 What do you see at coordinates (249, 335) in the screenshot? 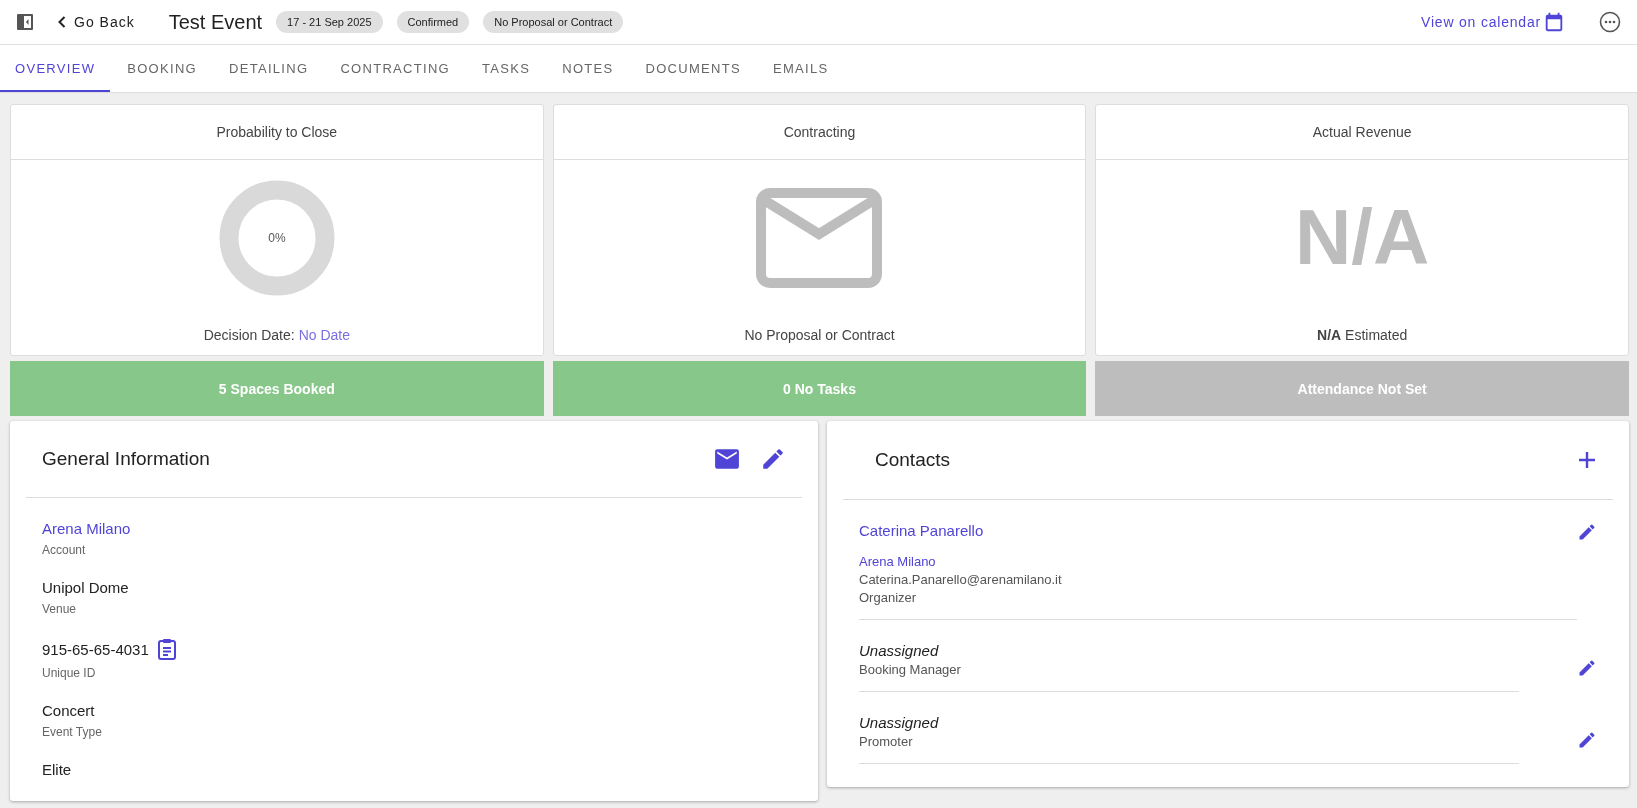
I see `decision-date-label: Decision Date:` at bounding box center [249, 335].